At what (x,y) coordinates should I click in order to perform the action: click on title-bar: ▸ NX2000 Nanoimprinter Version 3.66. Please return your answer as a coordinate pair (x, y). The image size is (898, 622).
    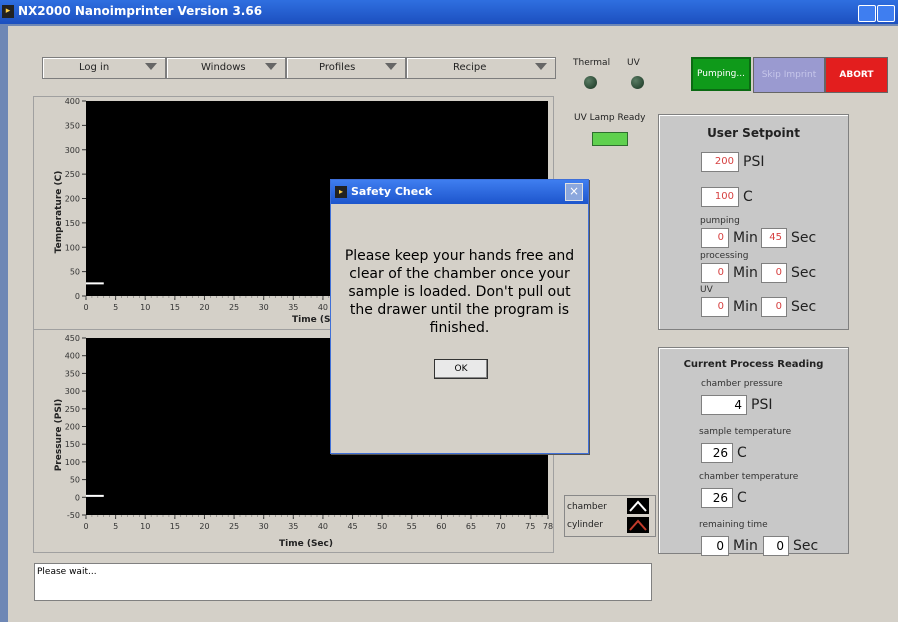
    Looking at the image, I should click on (449, 12).